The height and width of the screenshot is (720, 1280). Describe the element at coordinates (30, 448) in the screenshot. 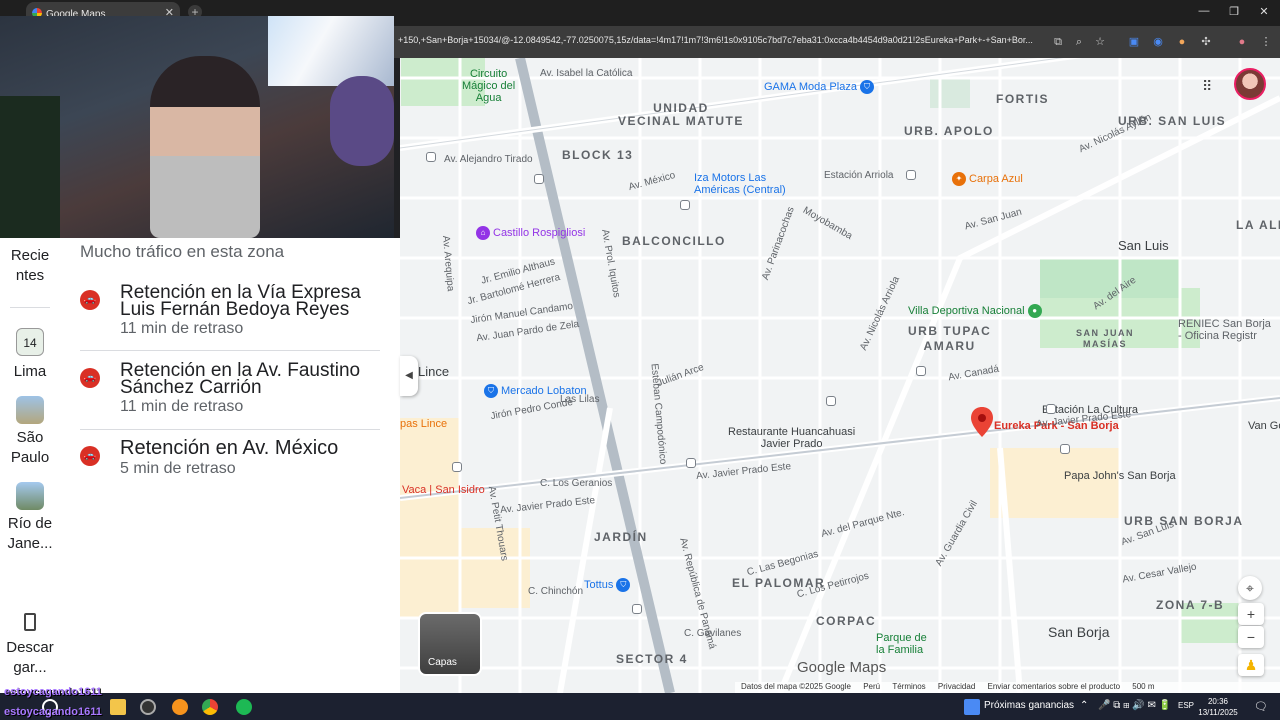

I see `rail-item-sao-paulo: São Paulo` at that location.